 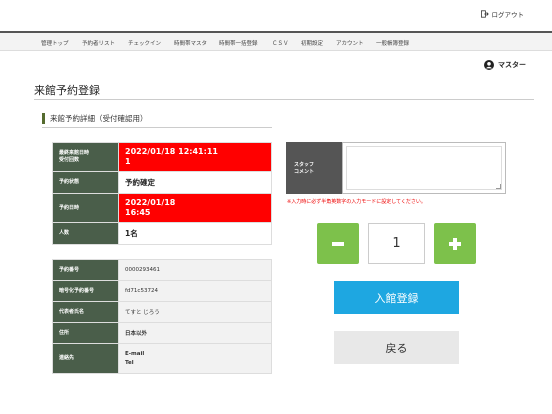 I want to click on logout-link: ログアウト, so click(x=502, y=14).